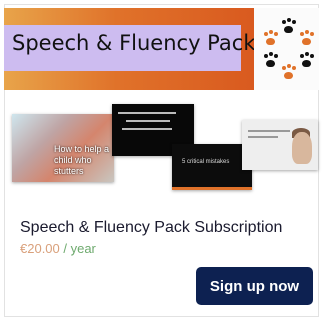  I want to click on price-amount: €20.00, so click(40, 248).